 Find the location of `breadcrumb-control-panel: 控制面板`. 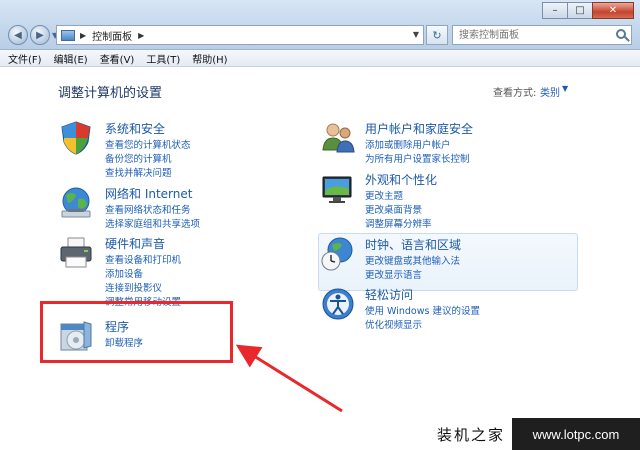

breadcrumb-control-panel: 控制面板 is located at coordinates (112, 35).